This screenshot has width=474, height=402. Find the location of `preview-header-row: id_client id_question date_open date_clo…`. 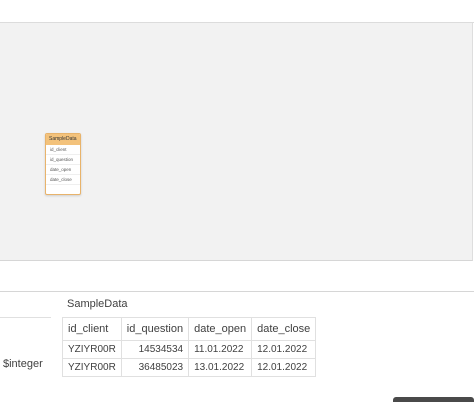

preview-header-row: id_client id_question date_open date_clo… is located at coordinates (189, 329).